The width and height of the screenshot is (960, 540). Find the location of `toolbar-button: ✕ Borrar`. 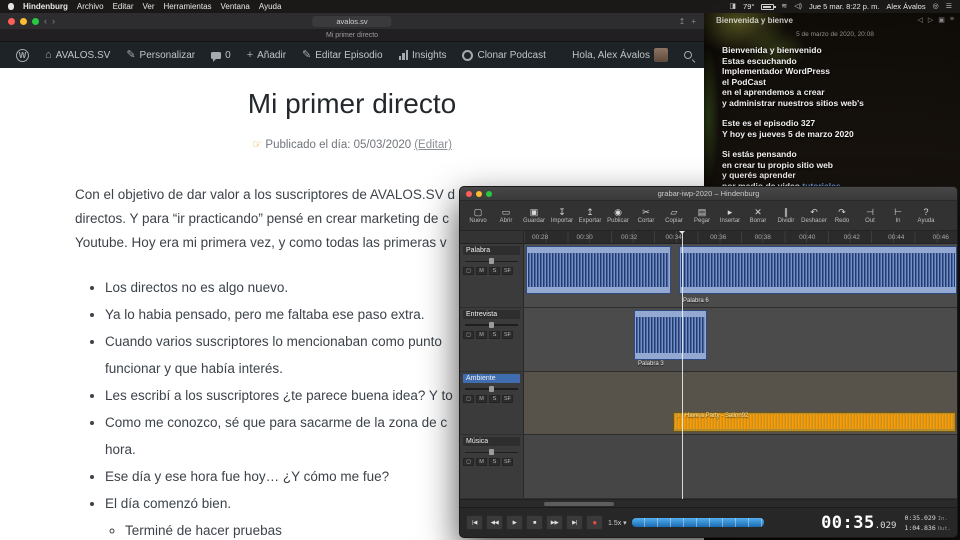

toolbar-button: ✕ Borrar is located at coordinates (758, 215).